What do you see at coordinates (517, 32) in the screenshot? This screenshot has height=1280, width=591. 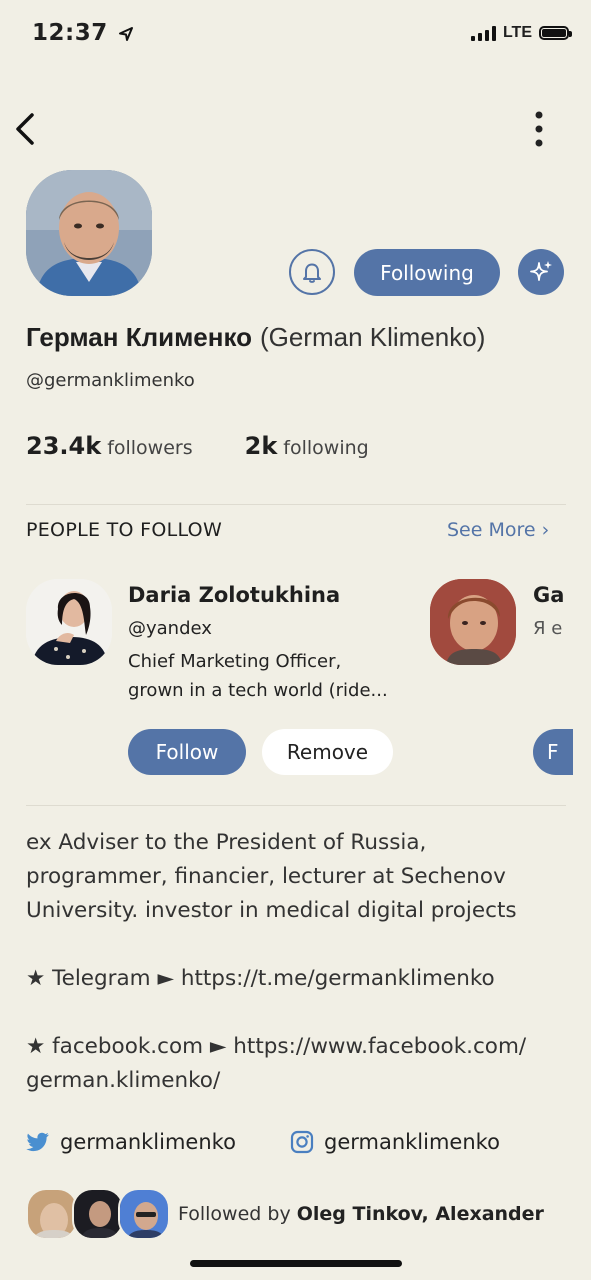 I see `network-type: LTE` at bounding box center [517, 32].